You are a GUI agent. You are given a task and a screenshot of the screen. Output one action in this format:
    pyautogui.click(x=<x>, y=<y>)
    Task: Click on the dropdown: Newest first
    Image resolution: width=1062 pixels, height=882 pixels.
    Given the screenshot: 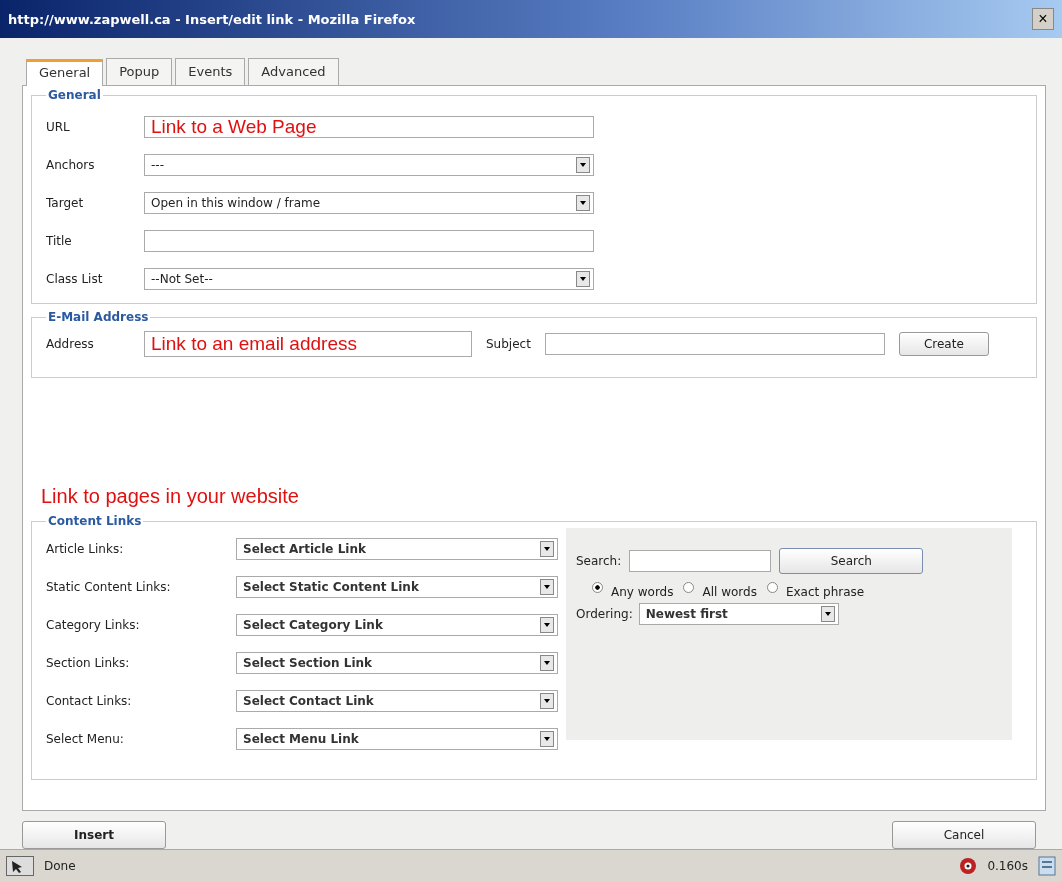 What is the action you would take?
    pyautogui.click(x=738, y=614)
    